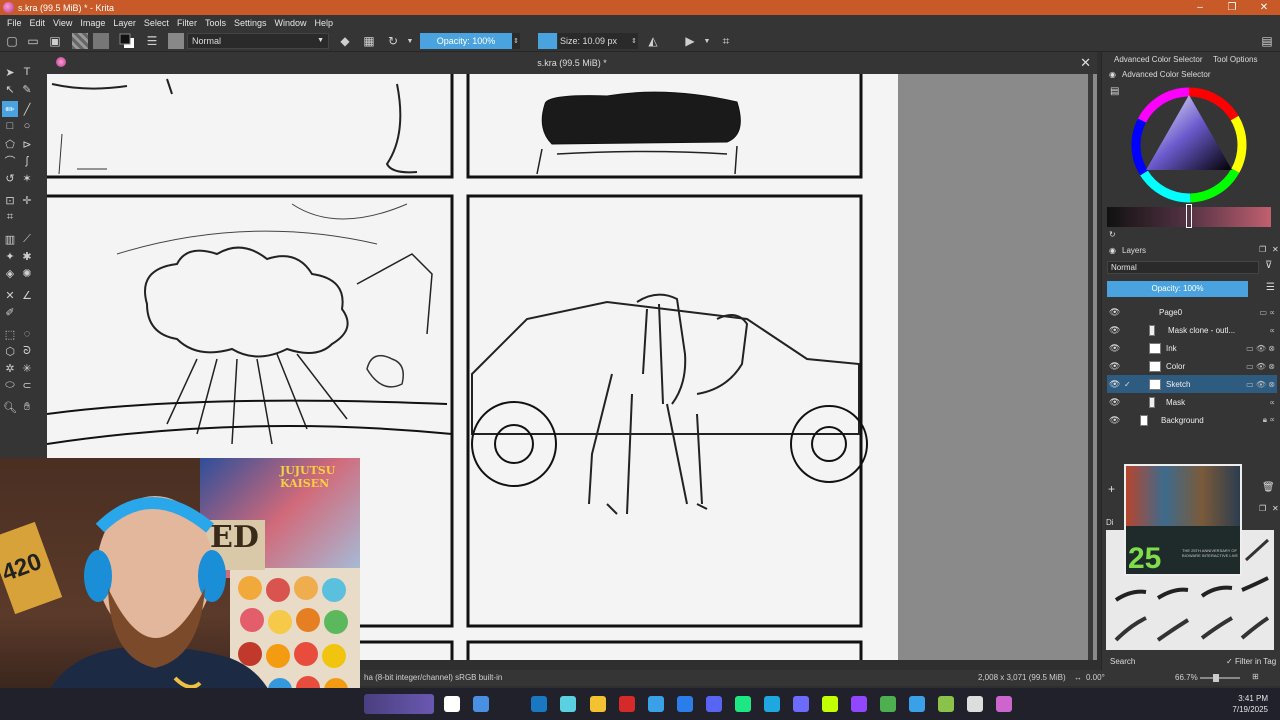 This screenshot has height=720, width=1280. I want to click on text-tool-icon: T, so click(27, 72).